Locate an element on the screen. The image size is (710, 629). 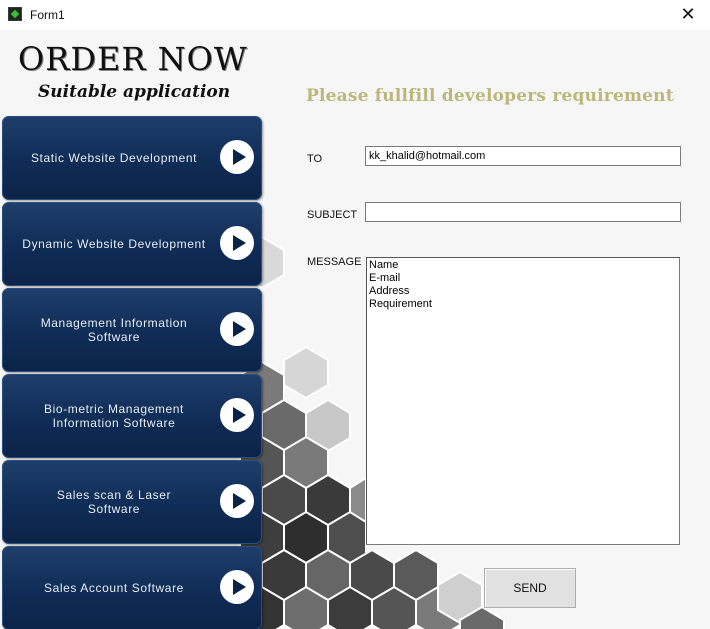
title-bar: Form1 ✕ is located at coordinates (355, 15).